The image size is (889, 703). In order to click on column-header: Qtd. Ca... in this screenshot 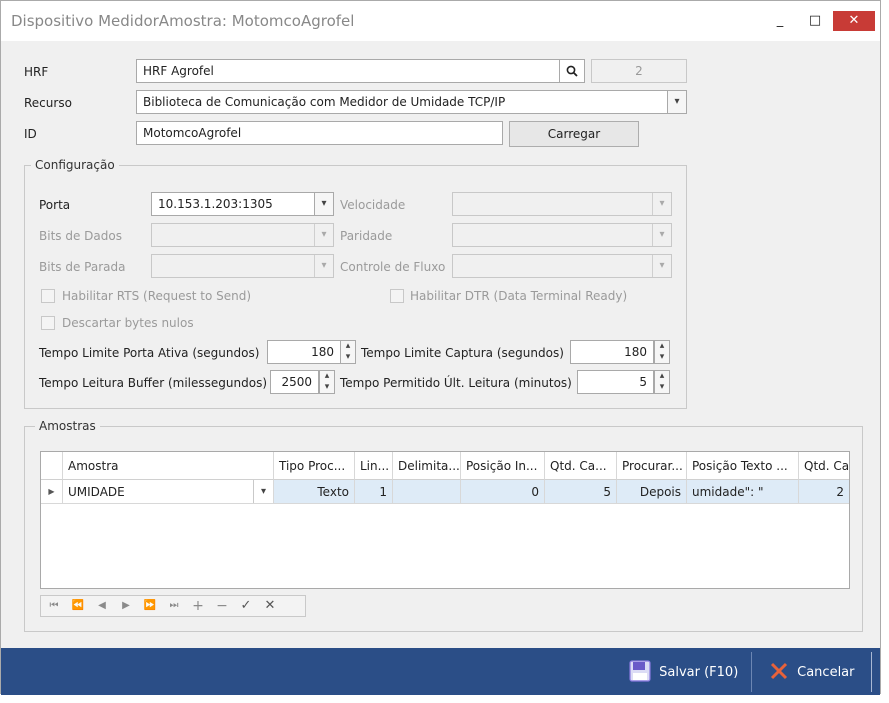, I will do `click(581, 466)`.